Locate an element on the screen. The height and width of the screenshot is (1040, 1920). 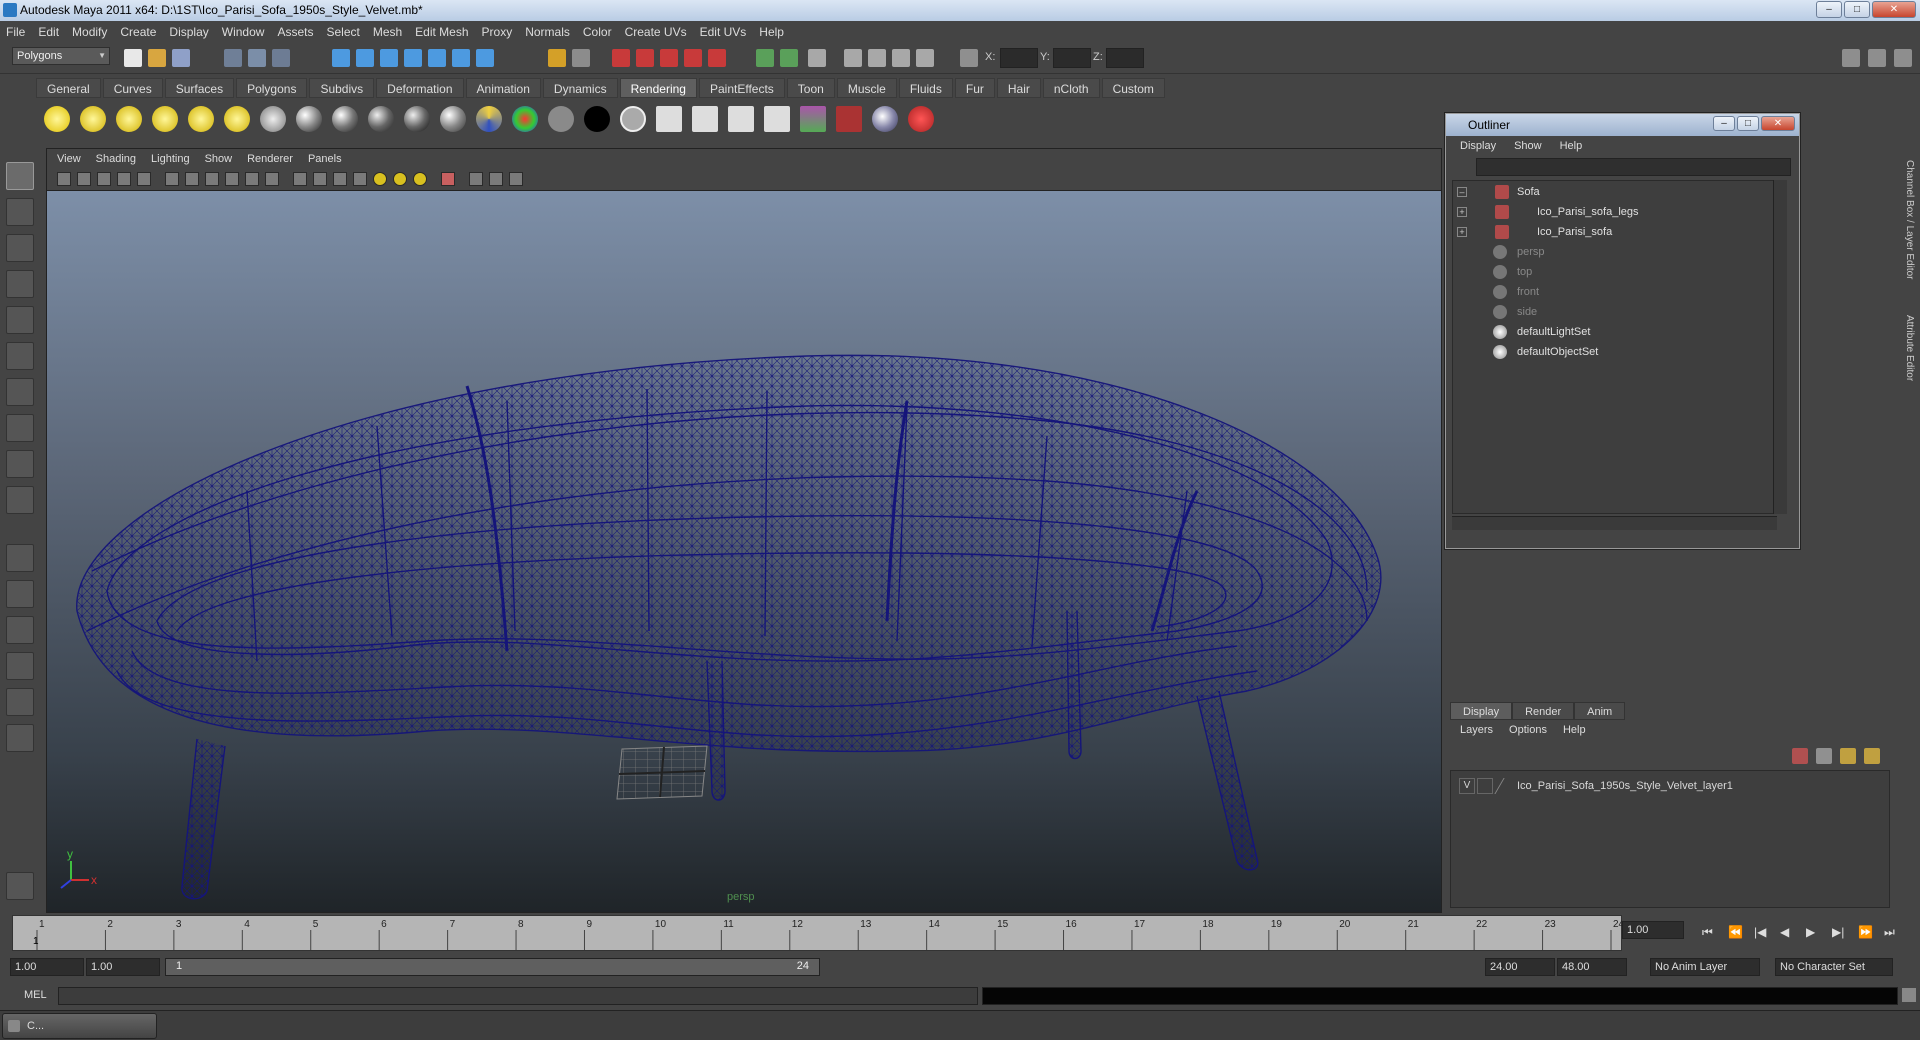
shelf-tab-dynamics: Dynamics is located at coordinates (580, 88).